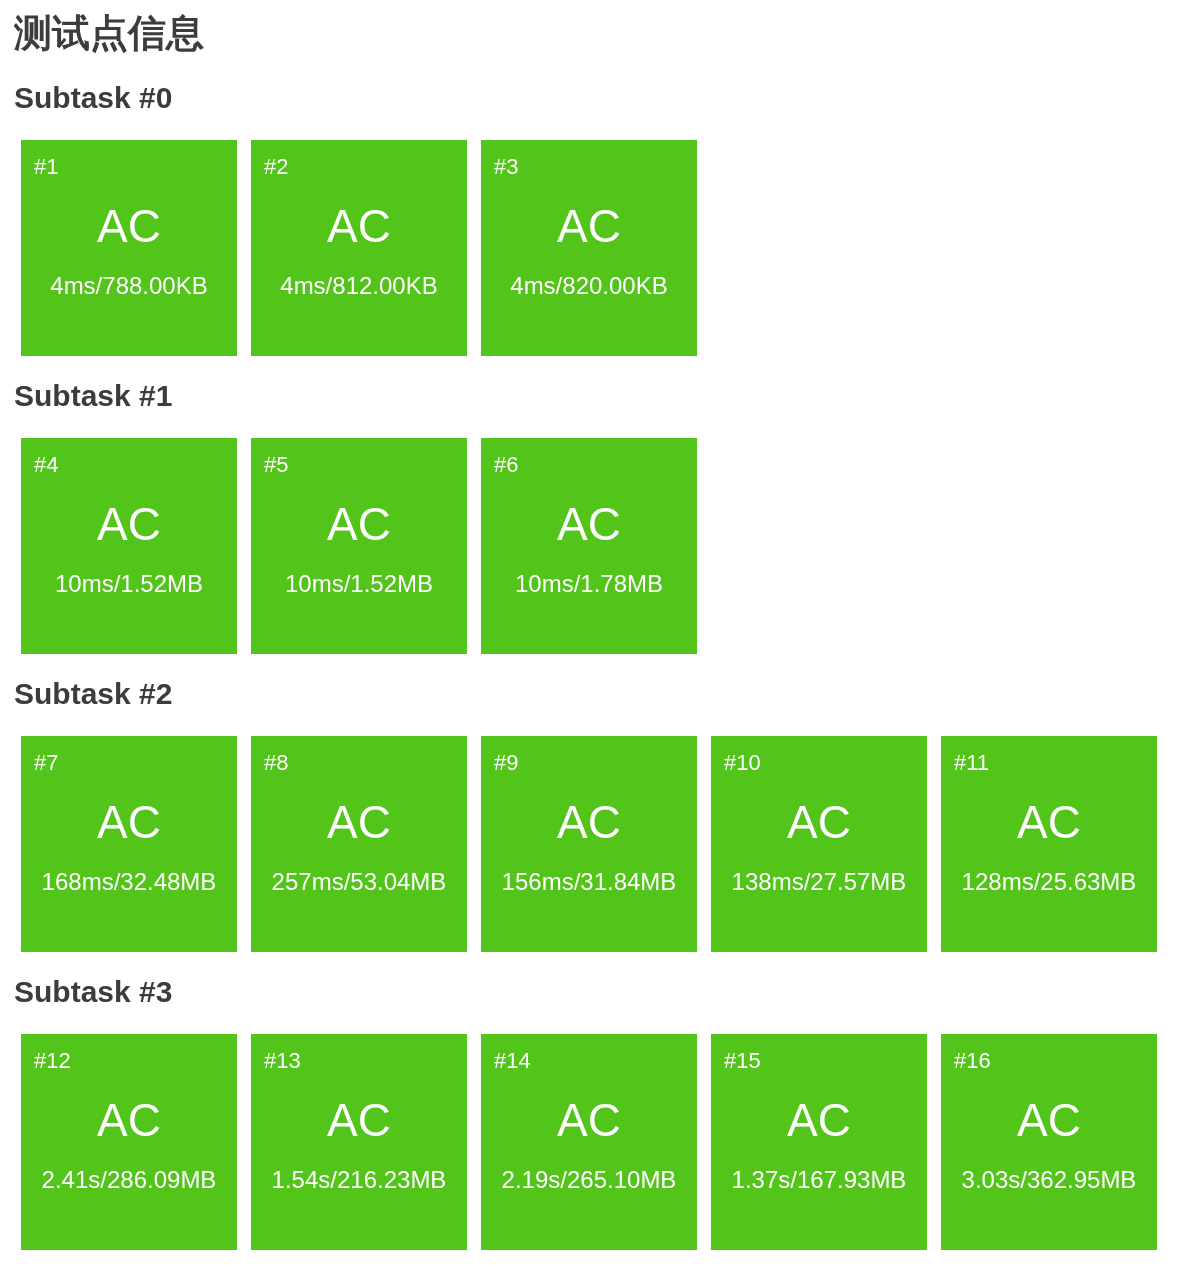 This screenshot has height=1269, width=1195. What do you see at coordinates (742, 1061) in the screenshot?
I see `case-number: #15` at bounding box center [742, 1061].